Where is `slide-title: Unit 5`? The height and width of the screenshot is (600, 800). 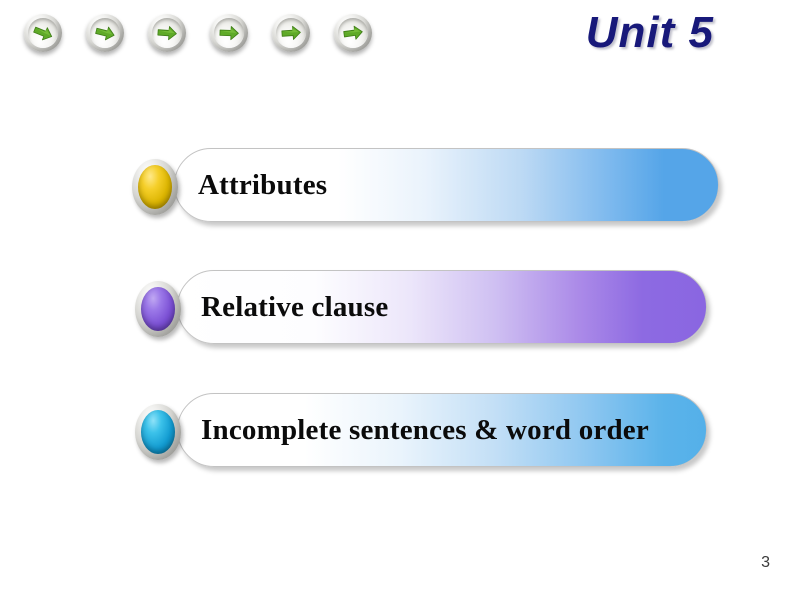
slide-title: Unit 5 is located at coordinates (649, 32).